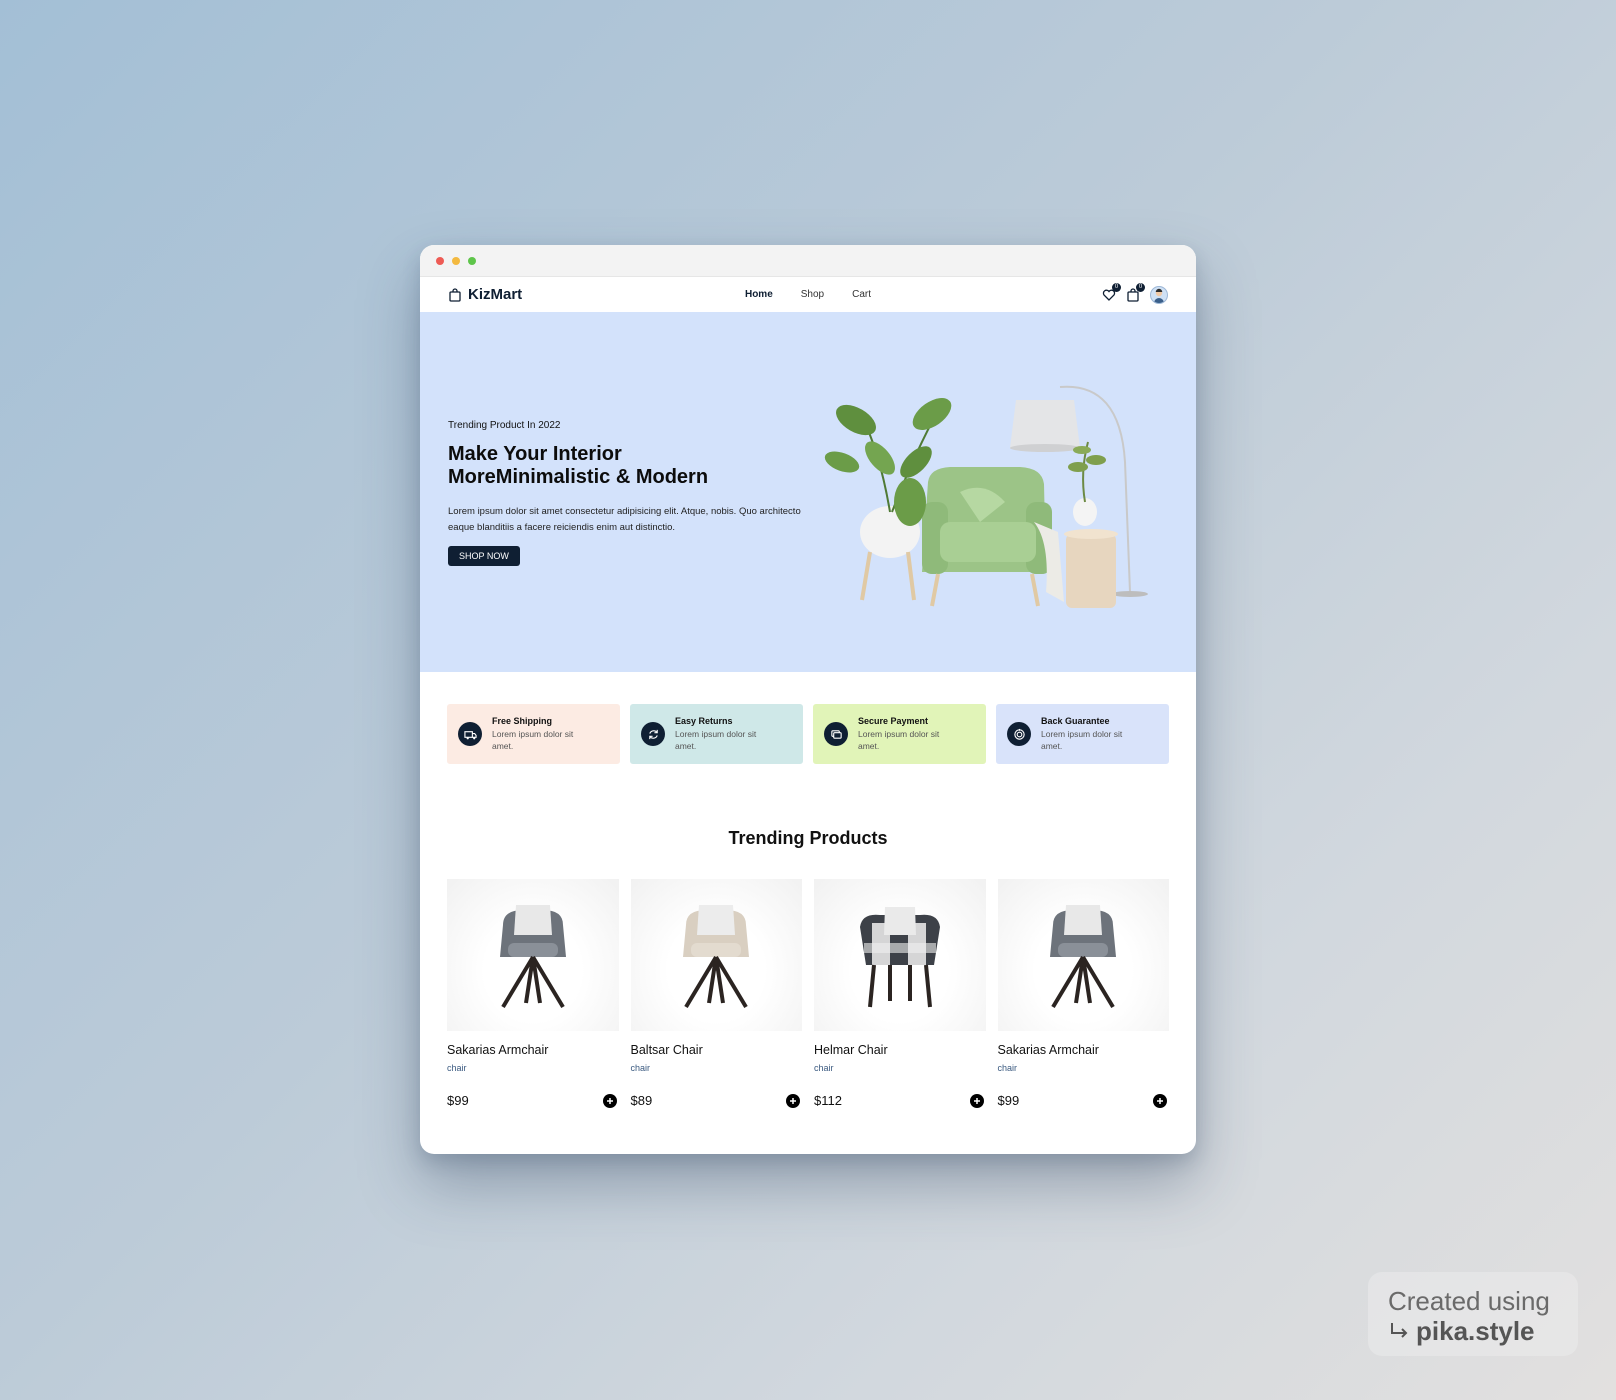  Describe the element at coordinates (1019, 734) in the screenshot. I see `shield-icon` at that location.